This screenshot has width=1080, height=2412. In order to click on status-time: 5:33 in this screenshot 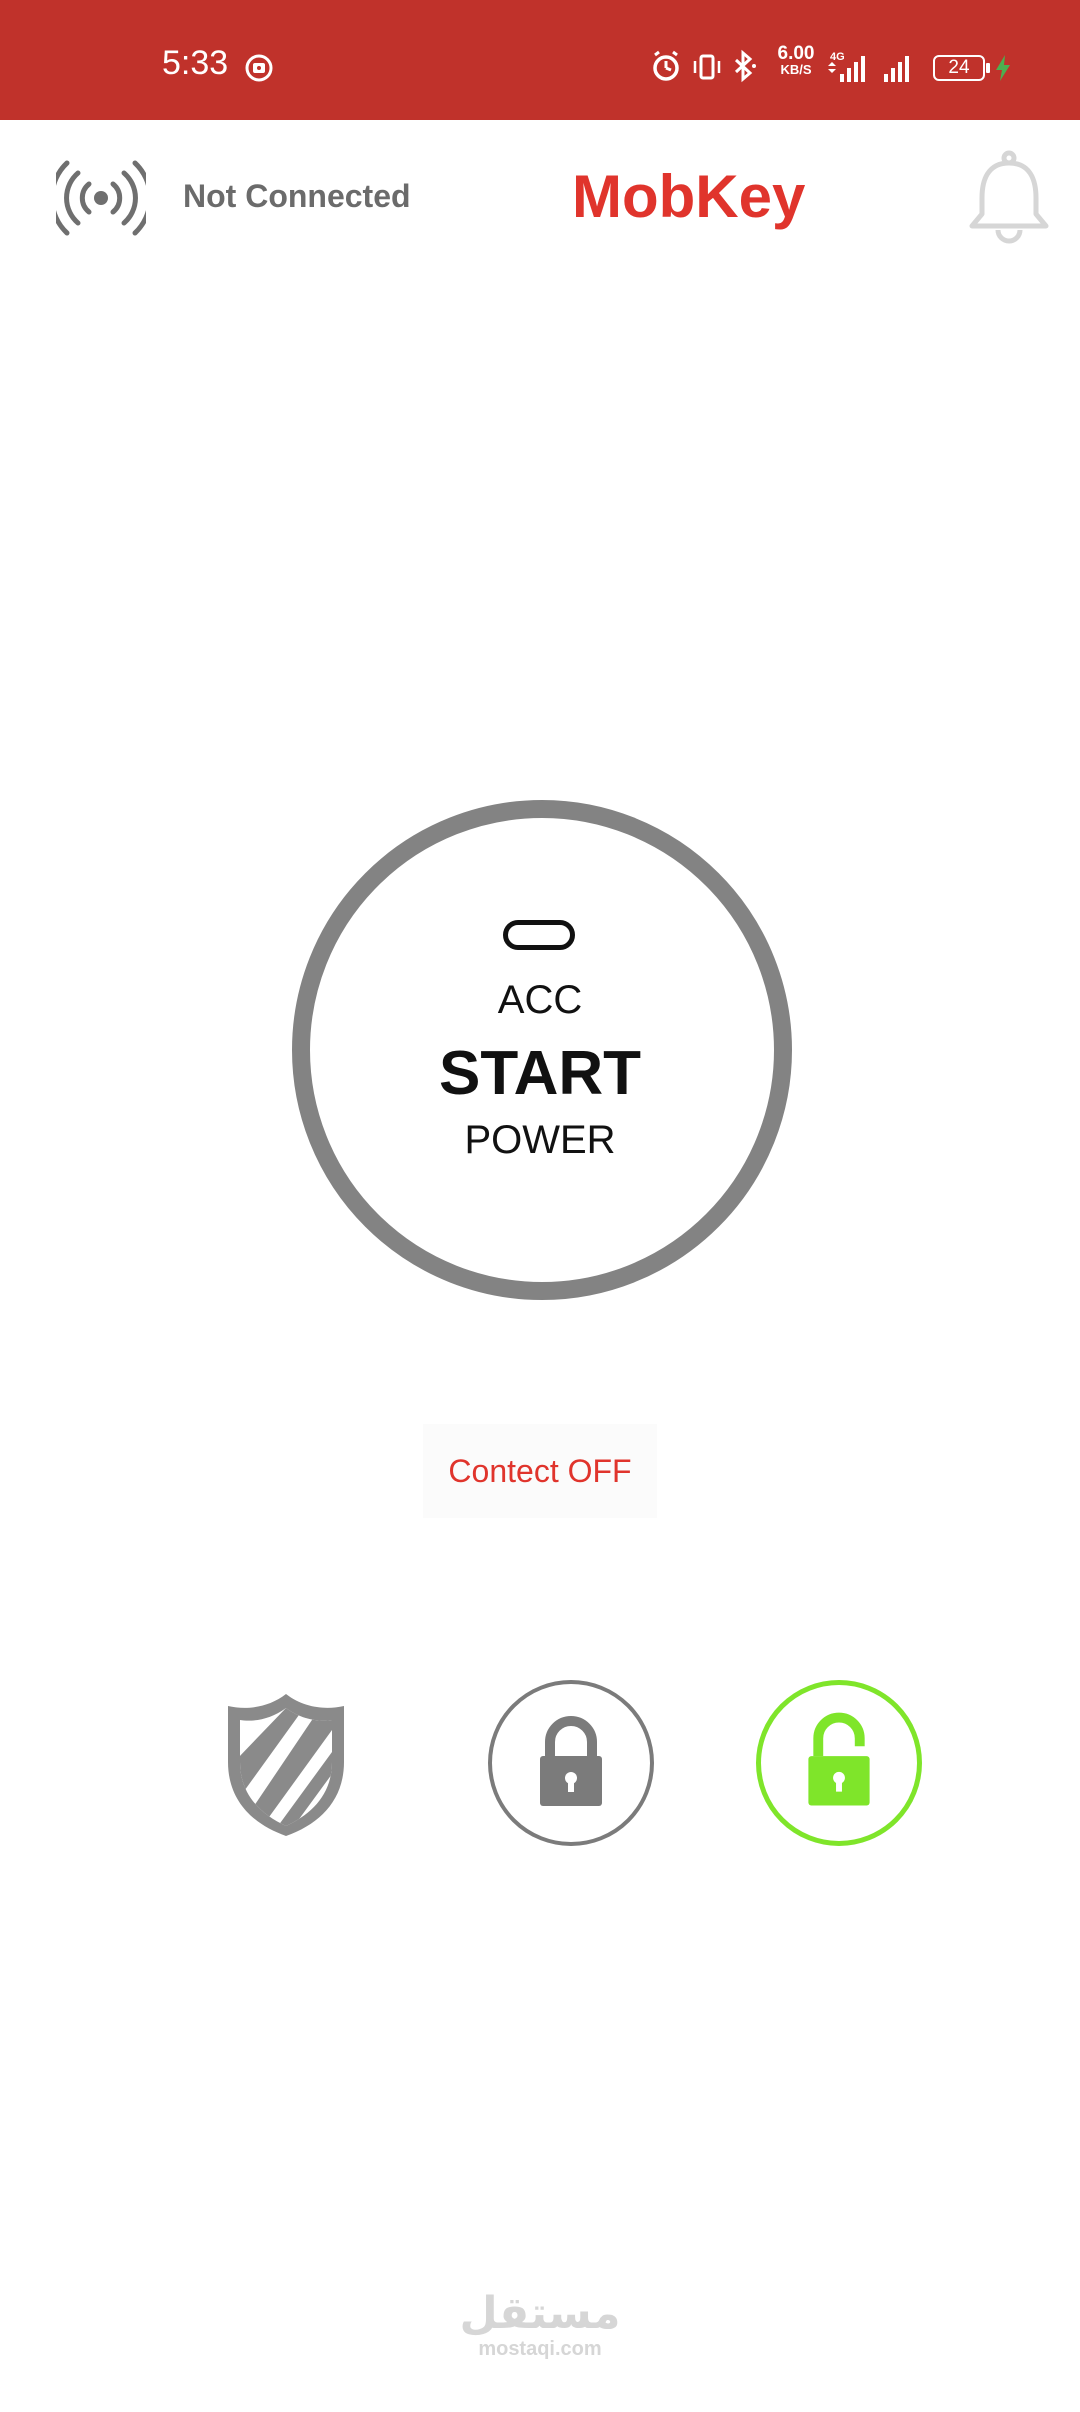, I will do `click(195, 63)`.